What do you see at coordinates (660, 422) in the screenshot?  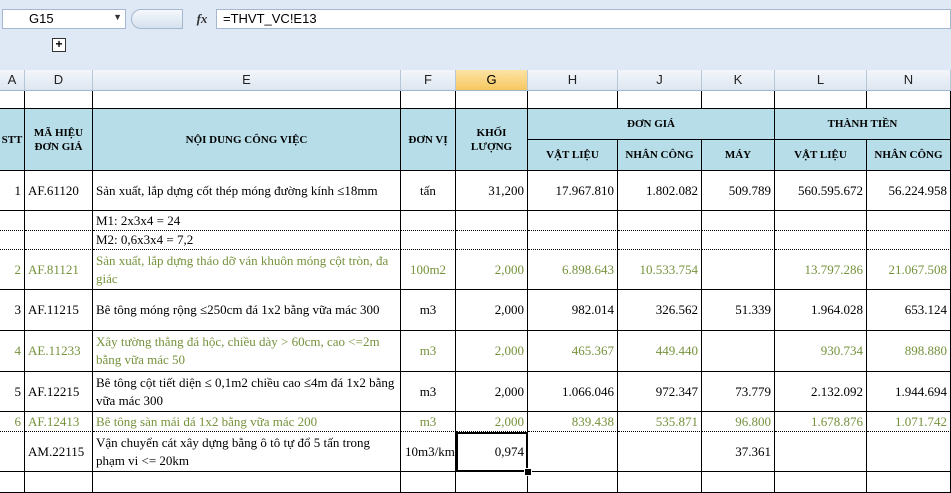 I see `cell-nhan-cong: 535.871` at bounding box center [660, 422].